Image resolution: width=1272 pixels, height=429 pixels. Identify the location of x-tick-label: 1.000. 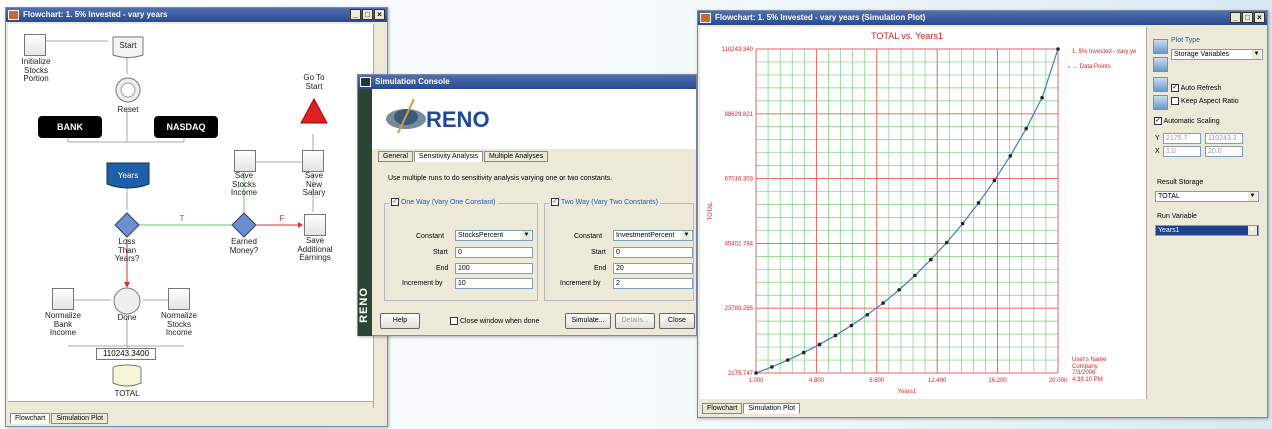
(756, 381).